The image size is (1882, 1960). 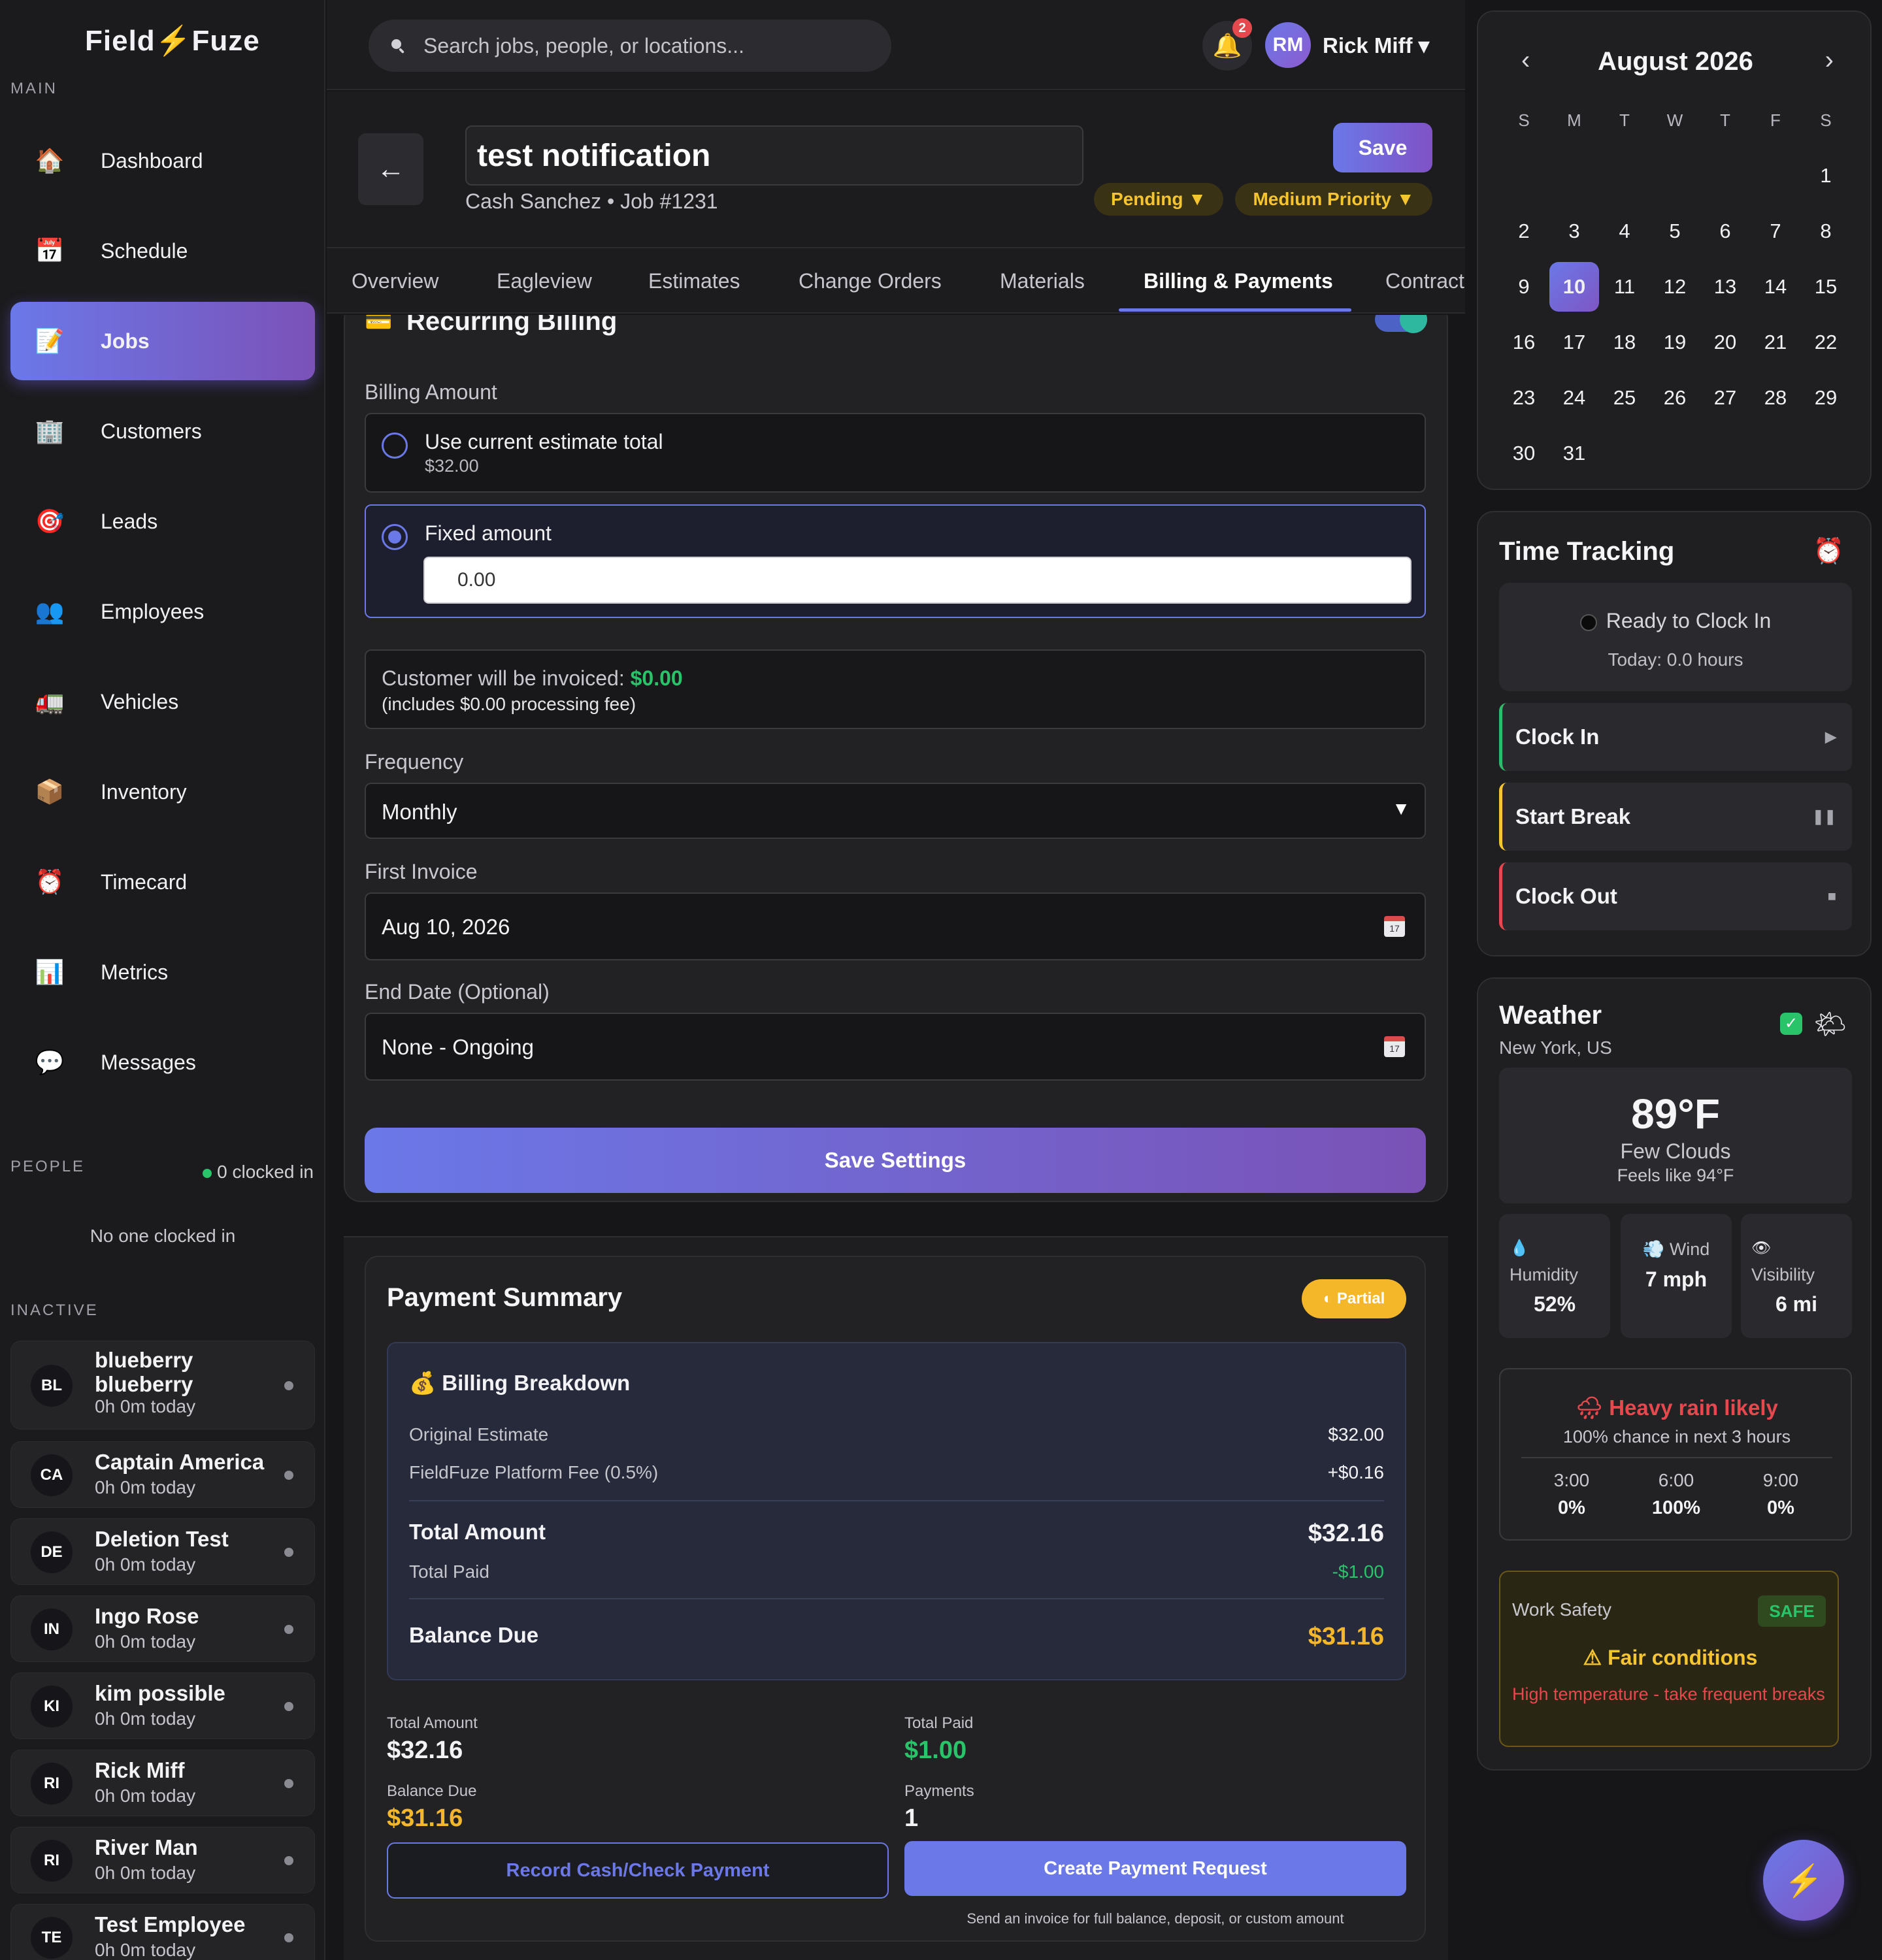 I want to click on calendar-day: 31, so click(x=1574, y=453).